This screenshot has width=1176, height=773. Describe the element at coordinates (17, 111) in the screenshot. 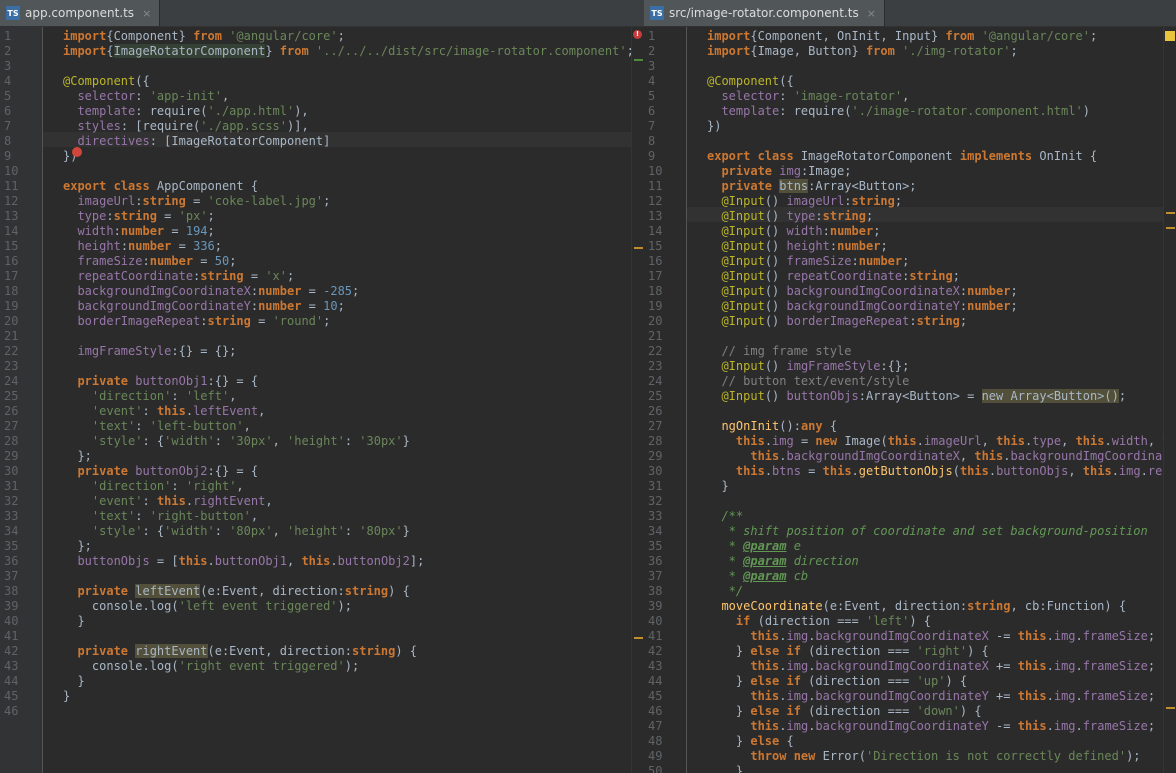

I see `line-number: 6` at that location.